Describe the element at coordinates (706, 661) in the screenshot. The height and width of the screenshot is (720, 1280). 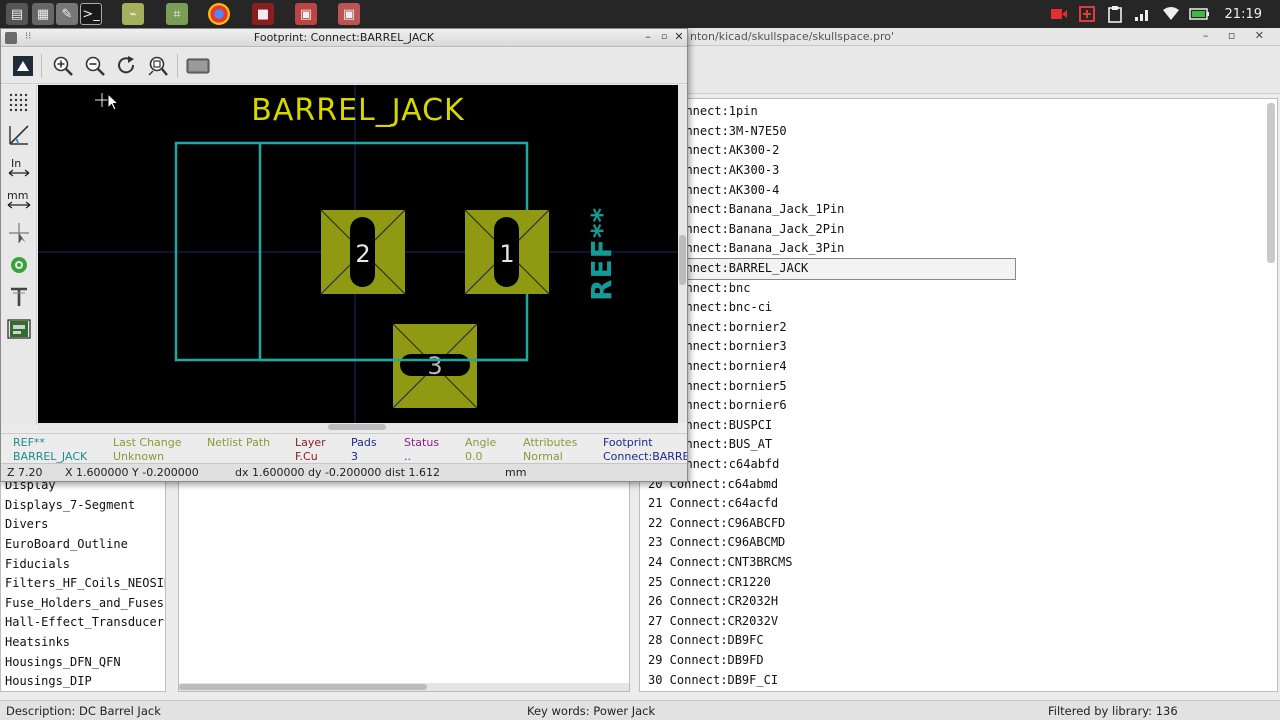
I see `footprint-list-item: 29 Connect:DB9FD` at that location.